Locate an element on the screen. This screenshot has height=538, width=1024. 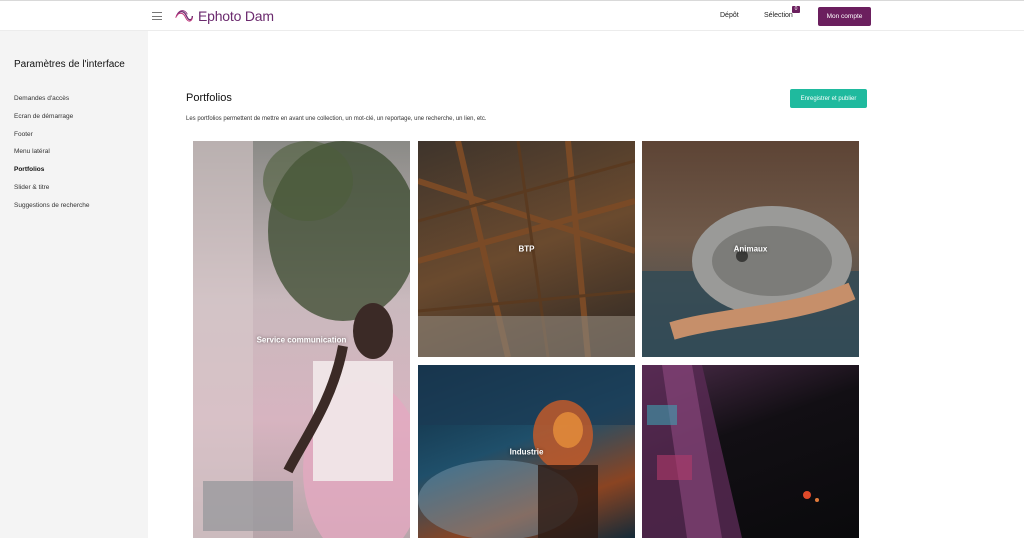
nav-depot-link: Dépôt is located at coordinates (729, 15).